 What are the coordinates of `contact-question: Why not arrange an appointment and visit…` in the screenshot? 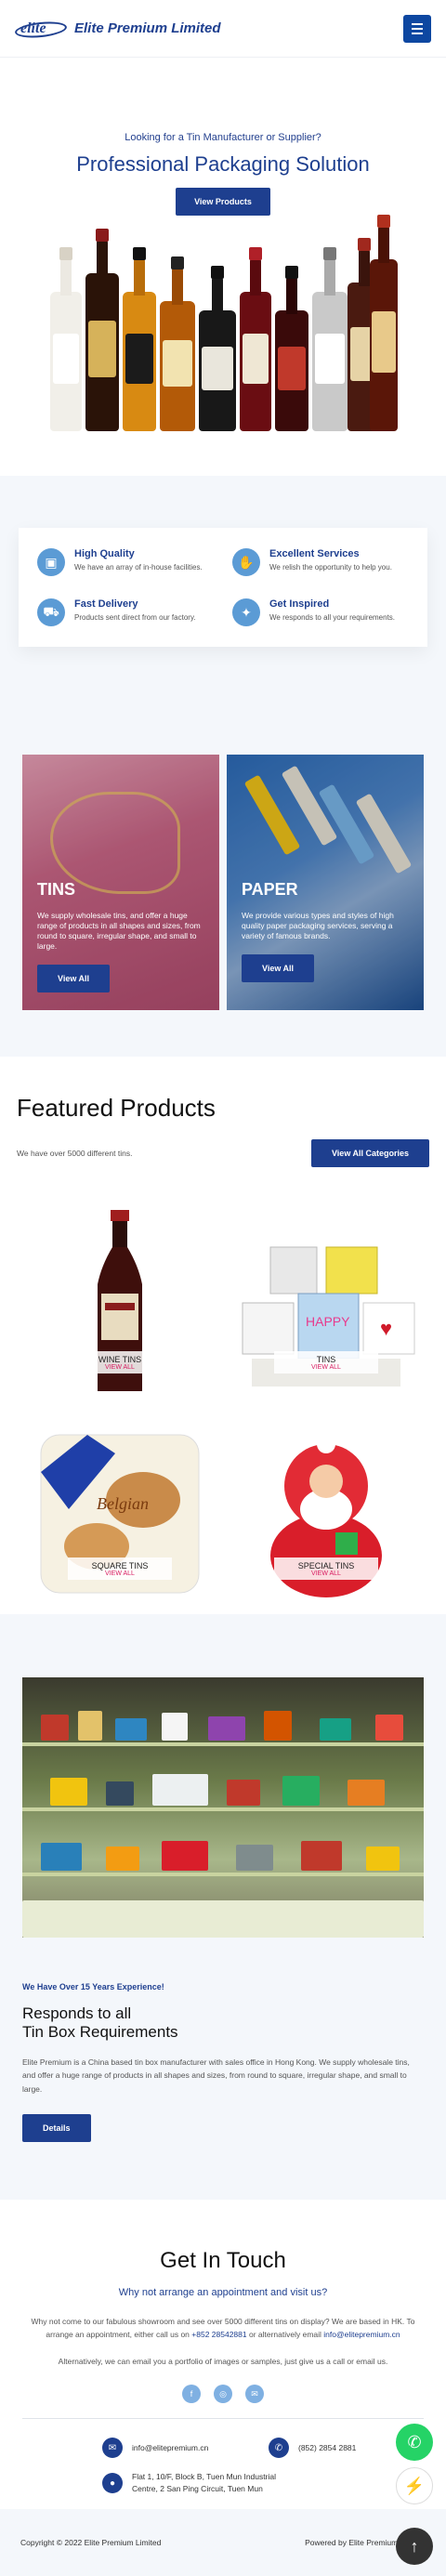 It's located at (223, 2292).